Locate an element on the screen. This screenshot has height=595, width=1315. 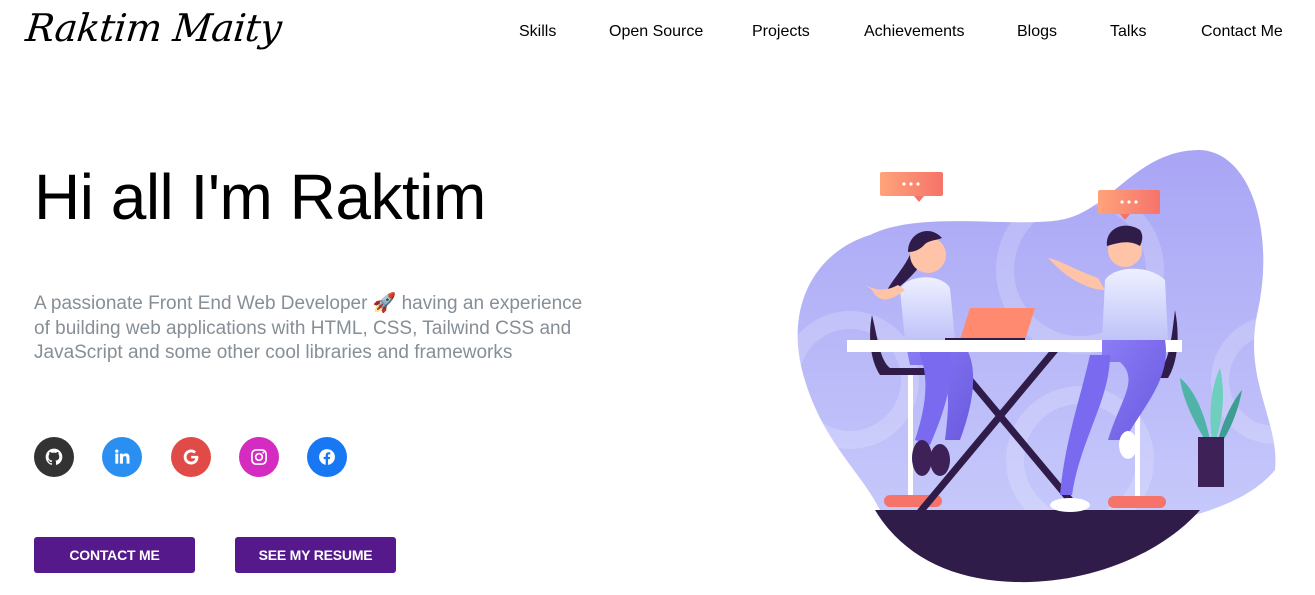
contact-me-button: CONTACT ME is located at coordinates (114, 555).